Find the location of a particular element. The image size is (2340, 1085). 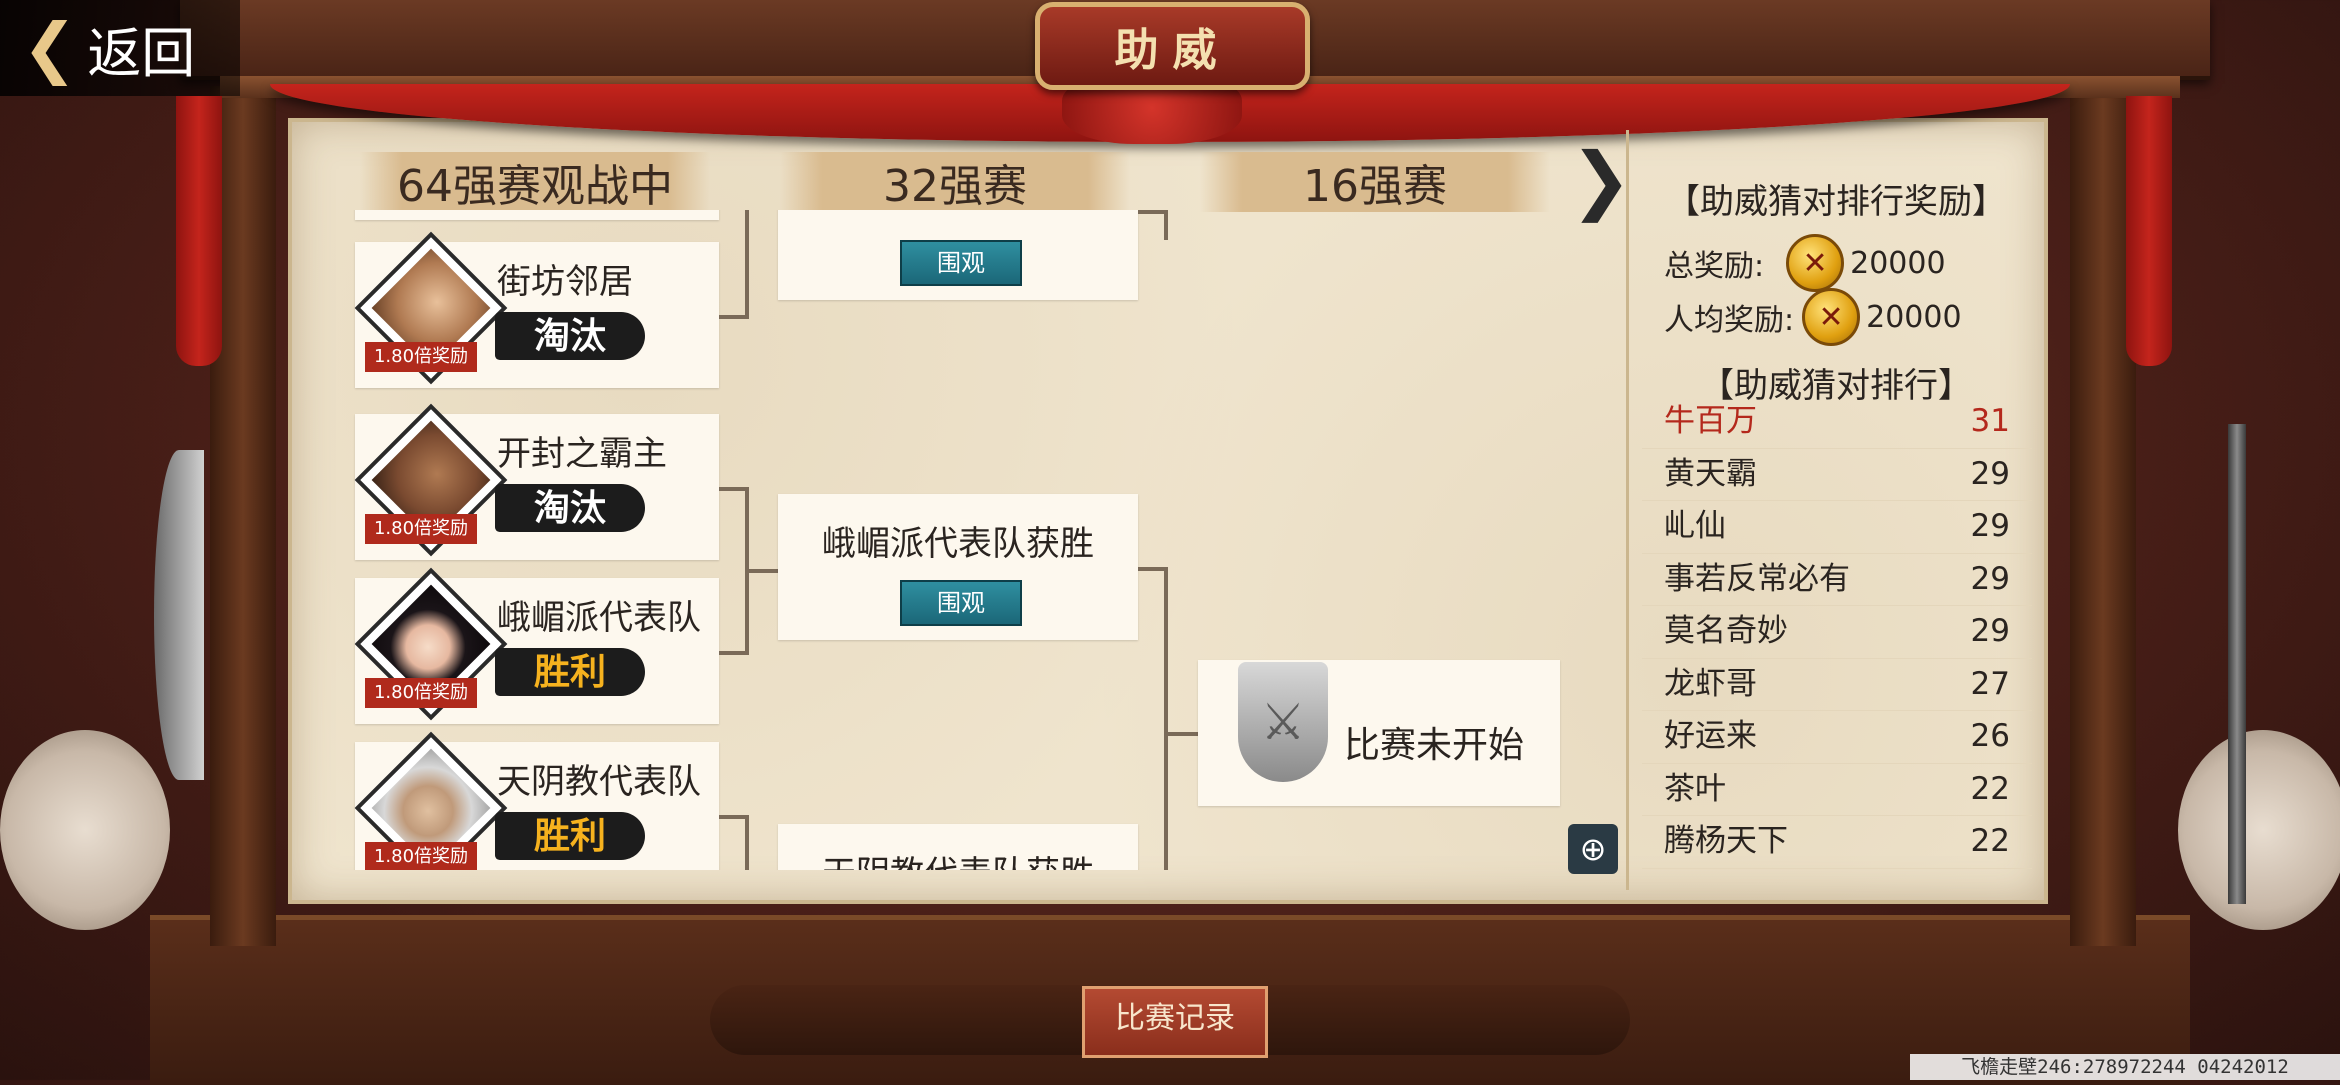

total-reward-label: 总奖励: is located at coordinates (1714, 266).